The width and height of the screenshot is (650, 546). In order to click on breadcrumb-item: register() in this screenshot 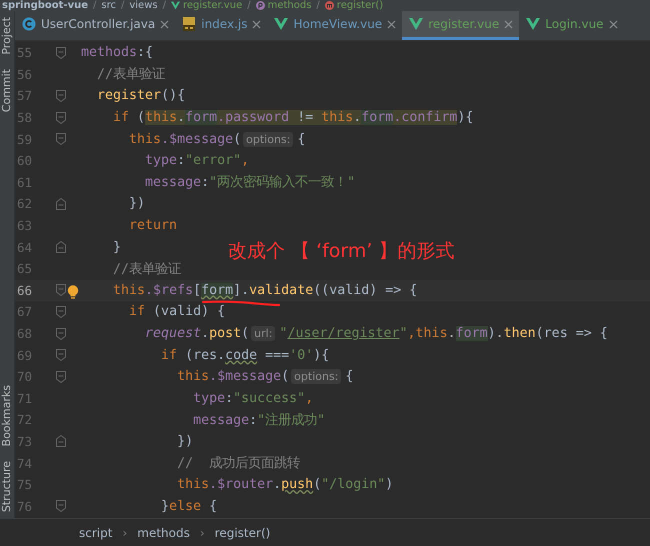, I will do `click(242, 533)`.